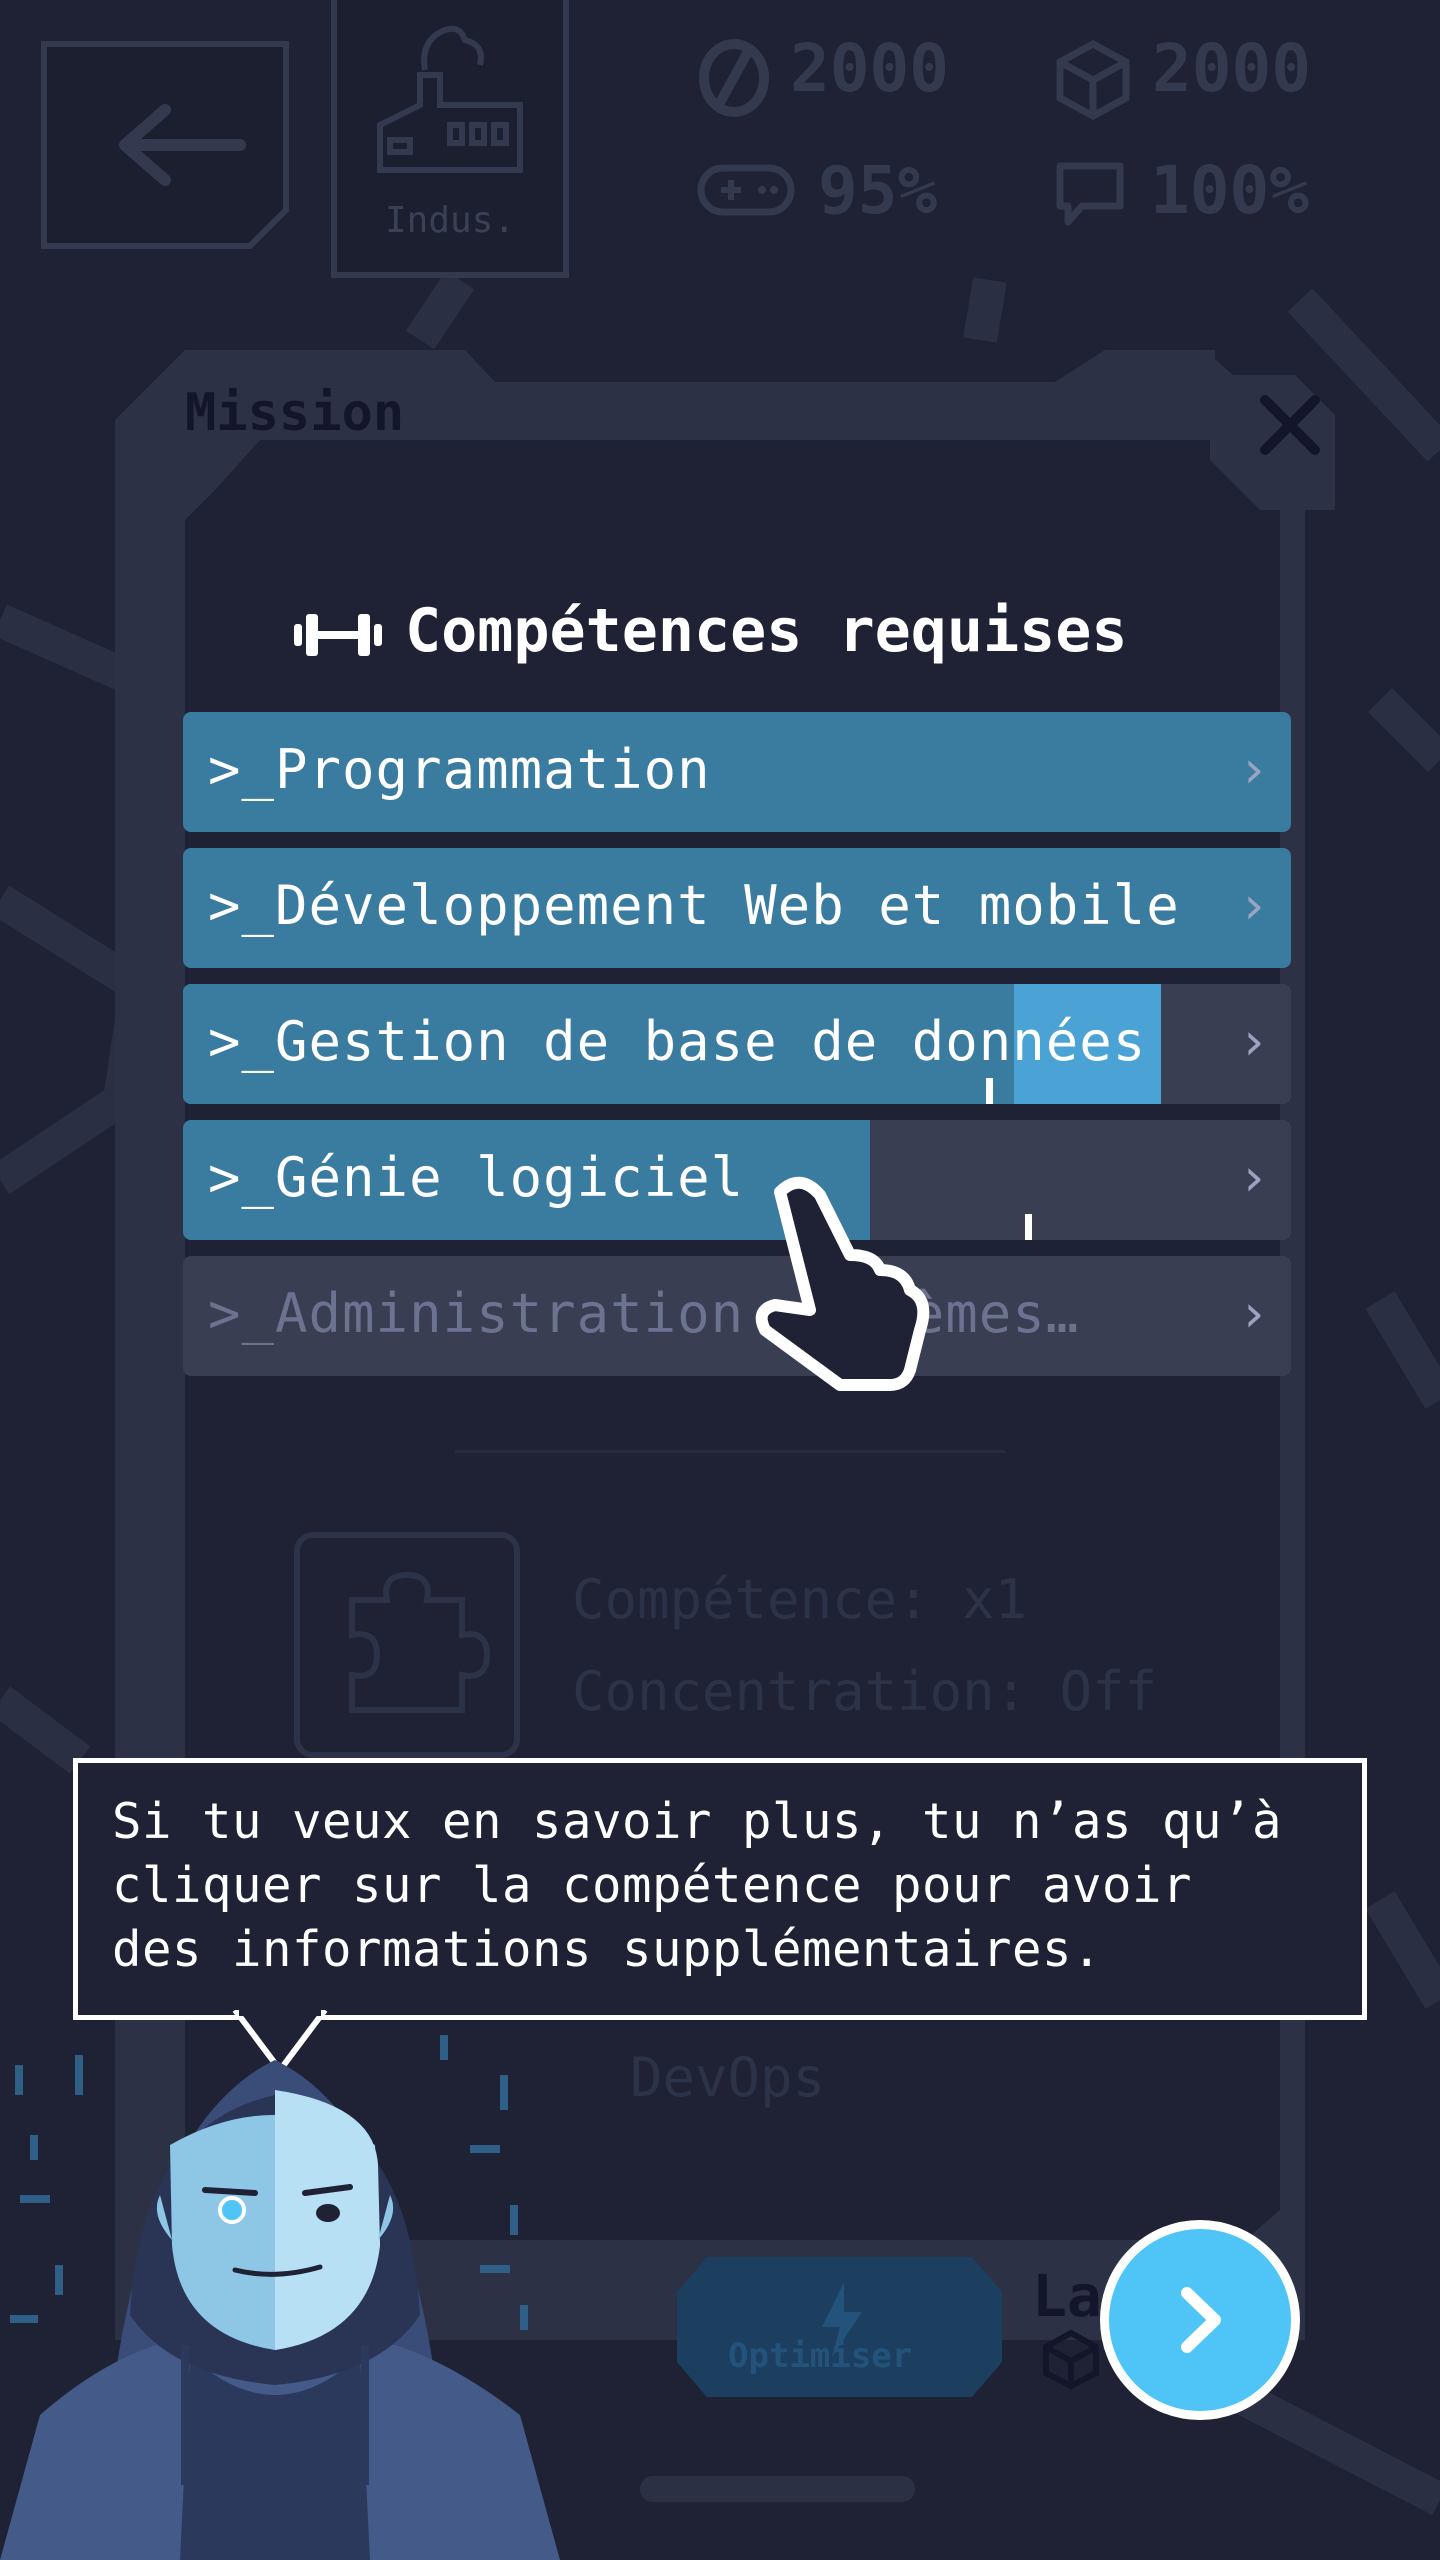  I want to click on pointing-hand-icon, so click(842, 1283).